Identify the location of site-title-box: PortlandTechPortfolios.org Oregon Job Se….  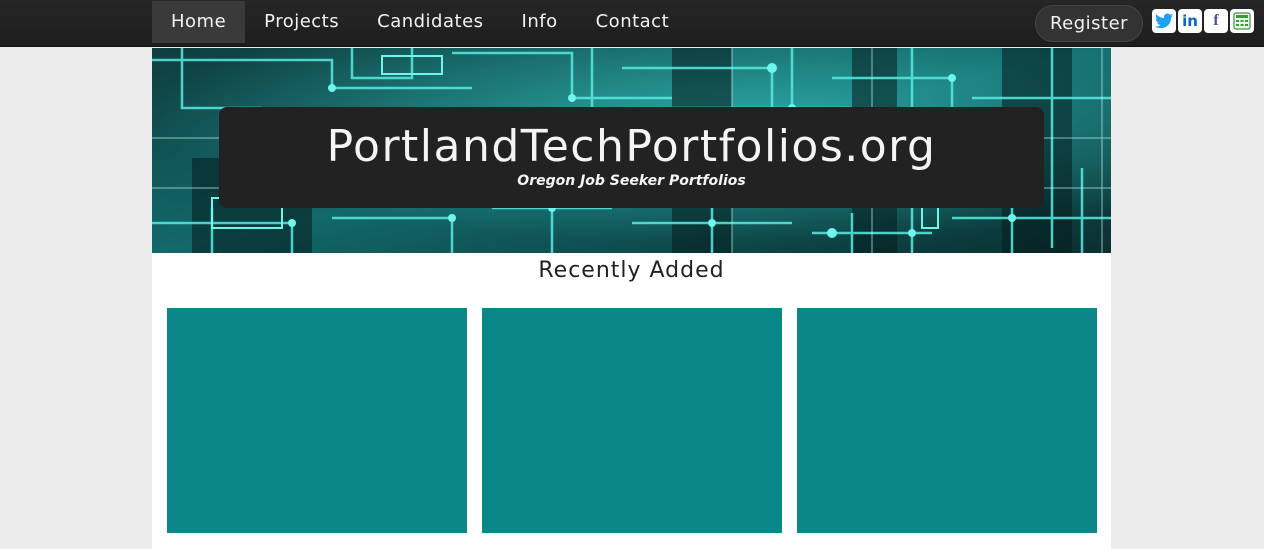
(631, 157).